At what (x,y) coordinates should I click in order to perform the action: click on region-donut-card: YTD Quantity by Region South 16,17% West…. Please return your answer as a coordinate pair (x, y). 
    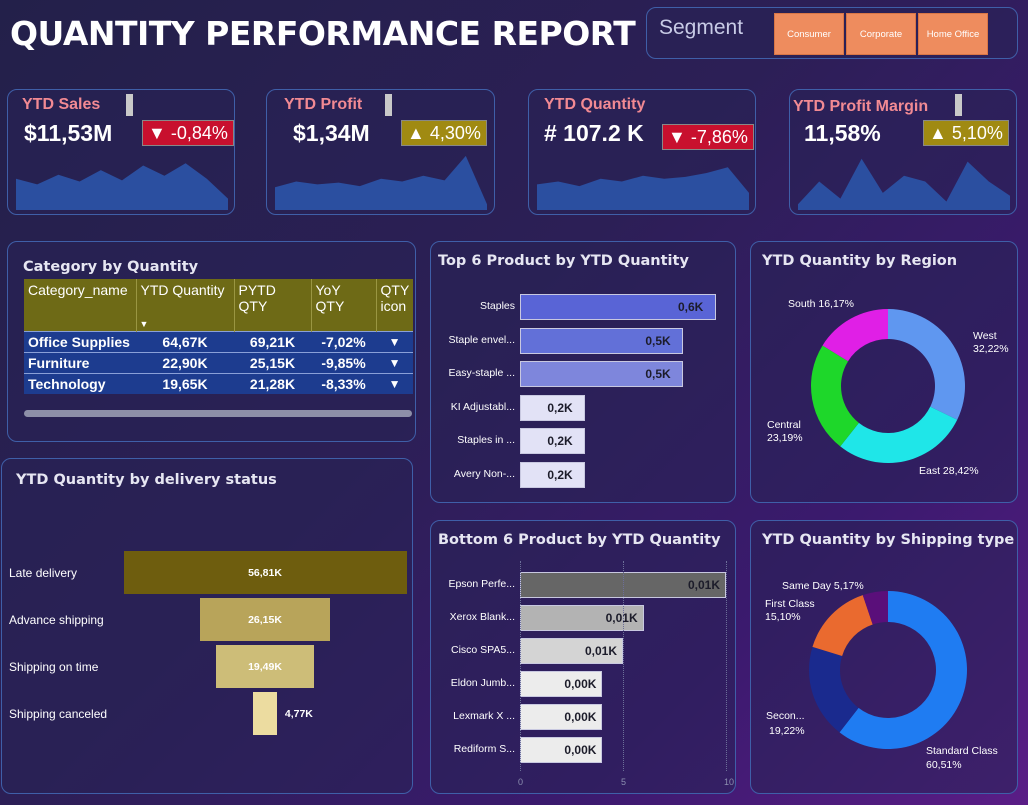
    Looking at the image, I should click on (884, 372).